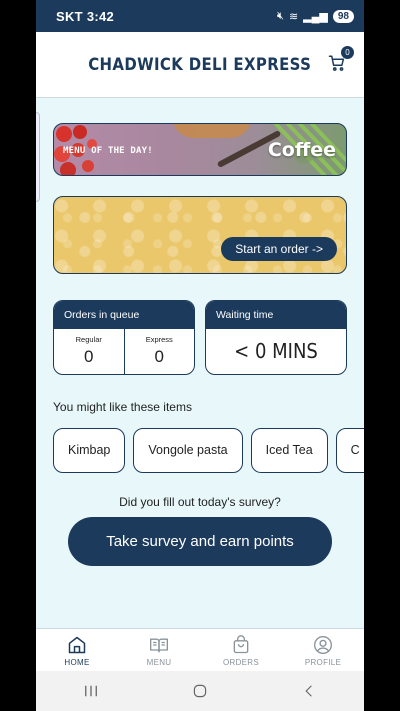  I want to click on recent-apps-button, so click(91, 691).